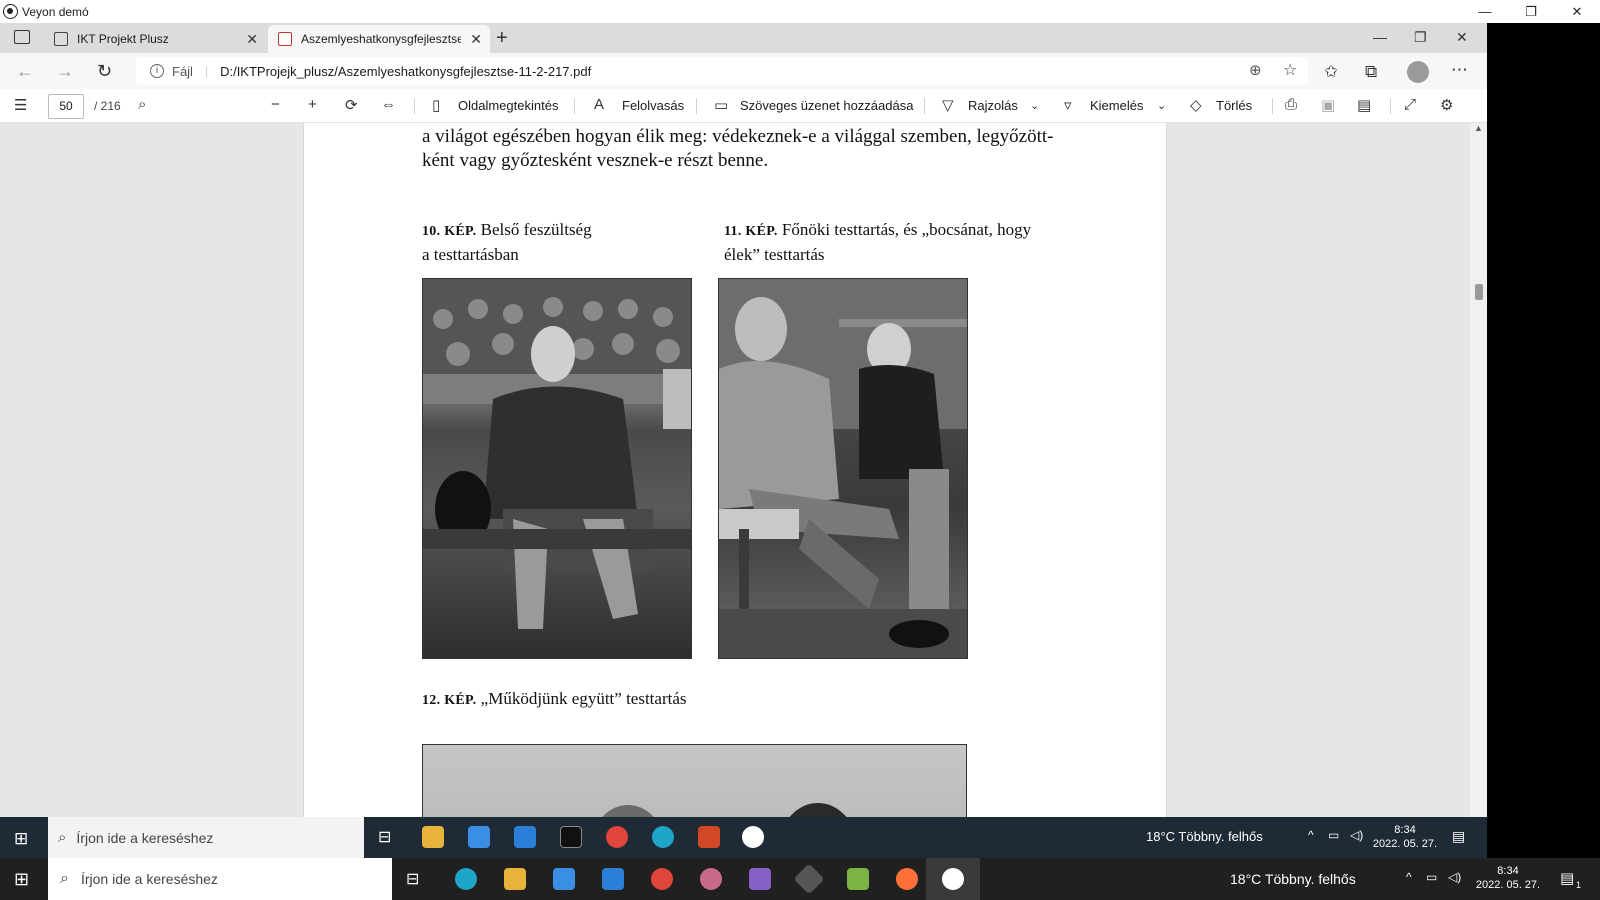  Describe the element at coordinates (1543, 461) in the screenshot. I see `empty-area` at that location.